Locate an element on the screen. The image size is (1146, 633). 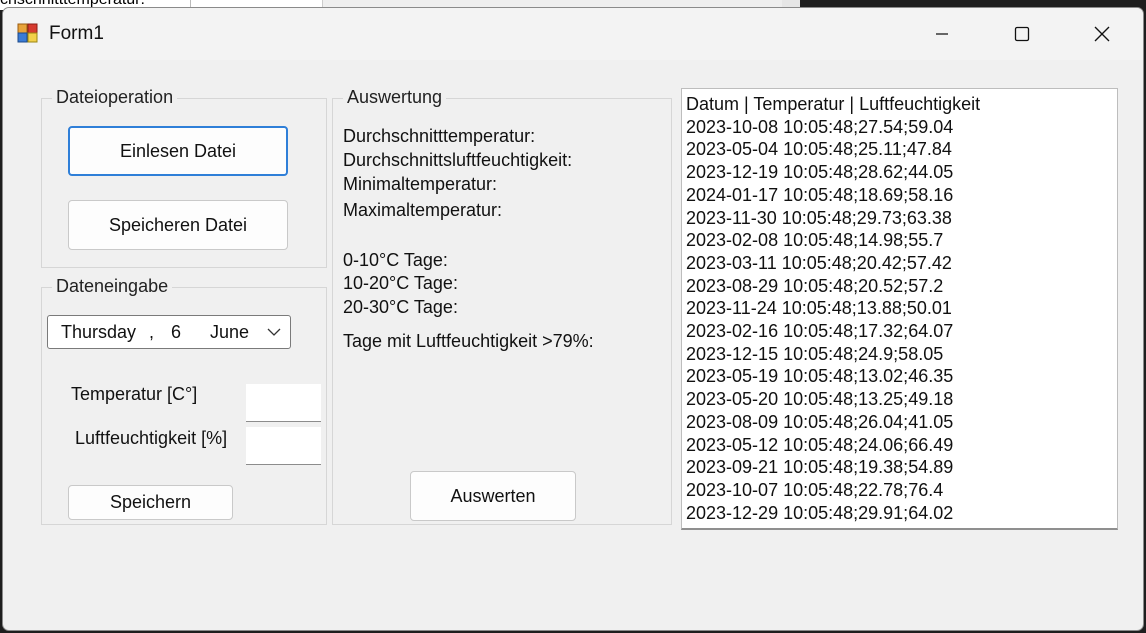
close-button is located at coordinates (1102, 34).